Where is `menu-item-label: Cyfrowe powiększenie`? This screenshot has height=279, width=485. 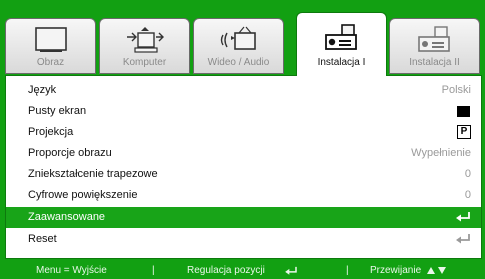 menu-item-label: Cyfrowe powiększenie is located at coordinates (83, 195).